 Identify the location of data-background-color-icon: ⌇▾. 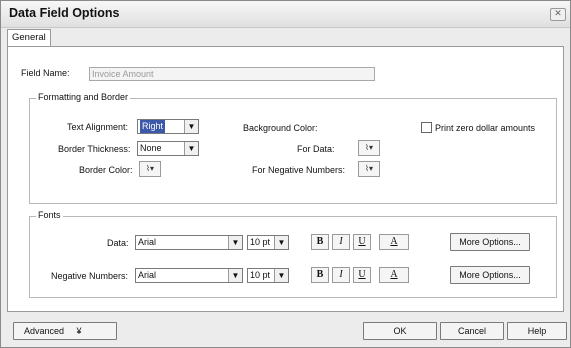
(369, 148).